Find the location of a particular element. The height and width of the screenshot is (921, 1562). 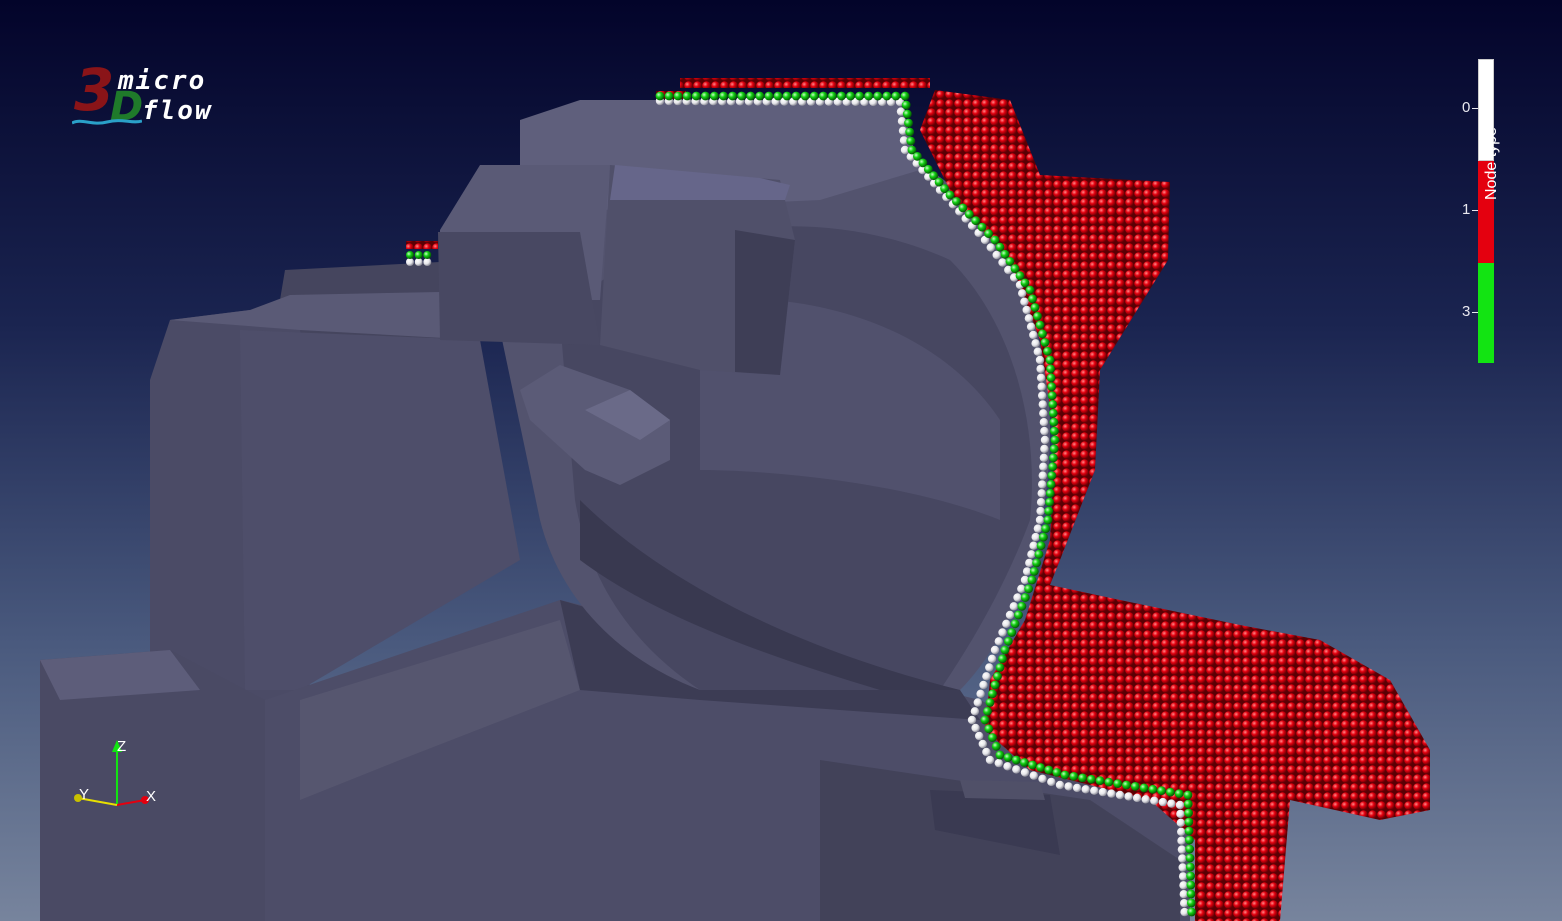

3dmicroflow-logo: 3 D micro flow is located at coordinates (147, 96).